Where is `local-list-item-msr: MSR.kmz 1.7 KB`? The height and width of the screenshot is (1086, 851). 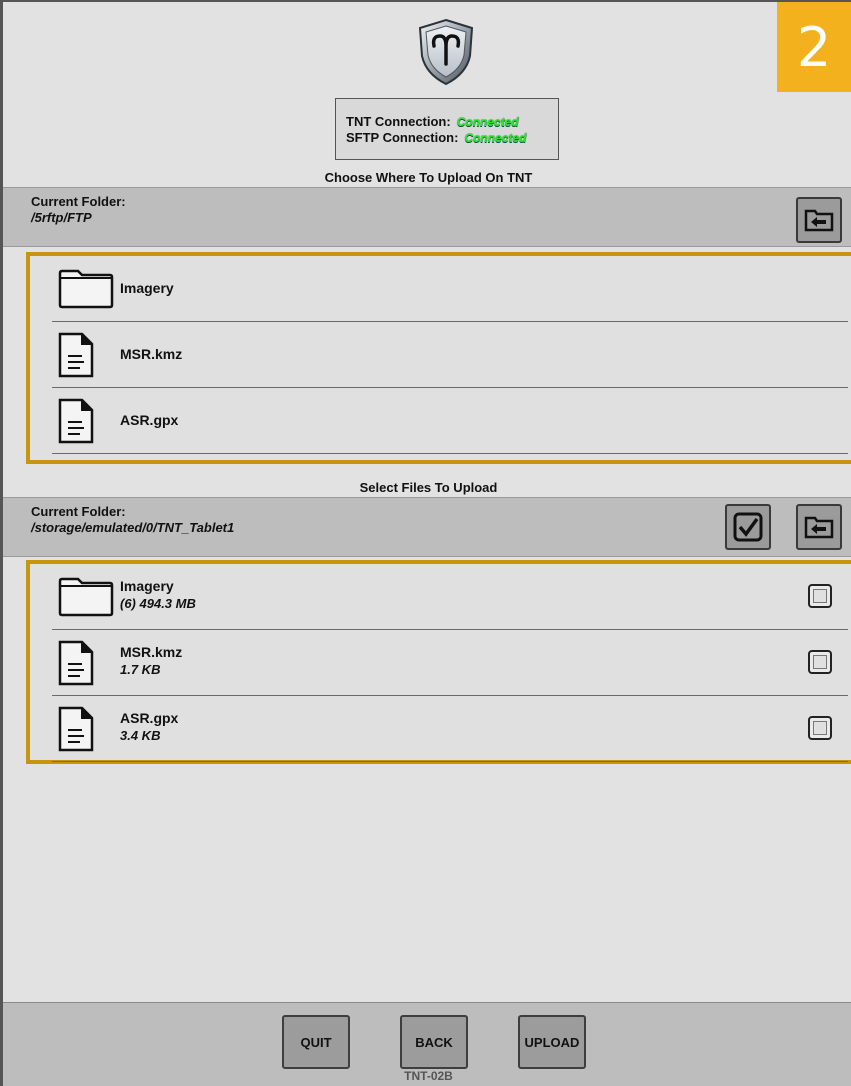 local-list-item-msr: MSR.kmz 1.7 KB is located at coordinates (450, 663).